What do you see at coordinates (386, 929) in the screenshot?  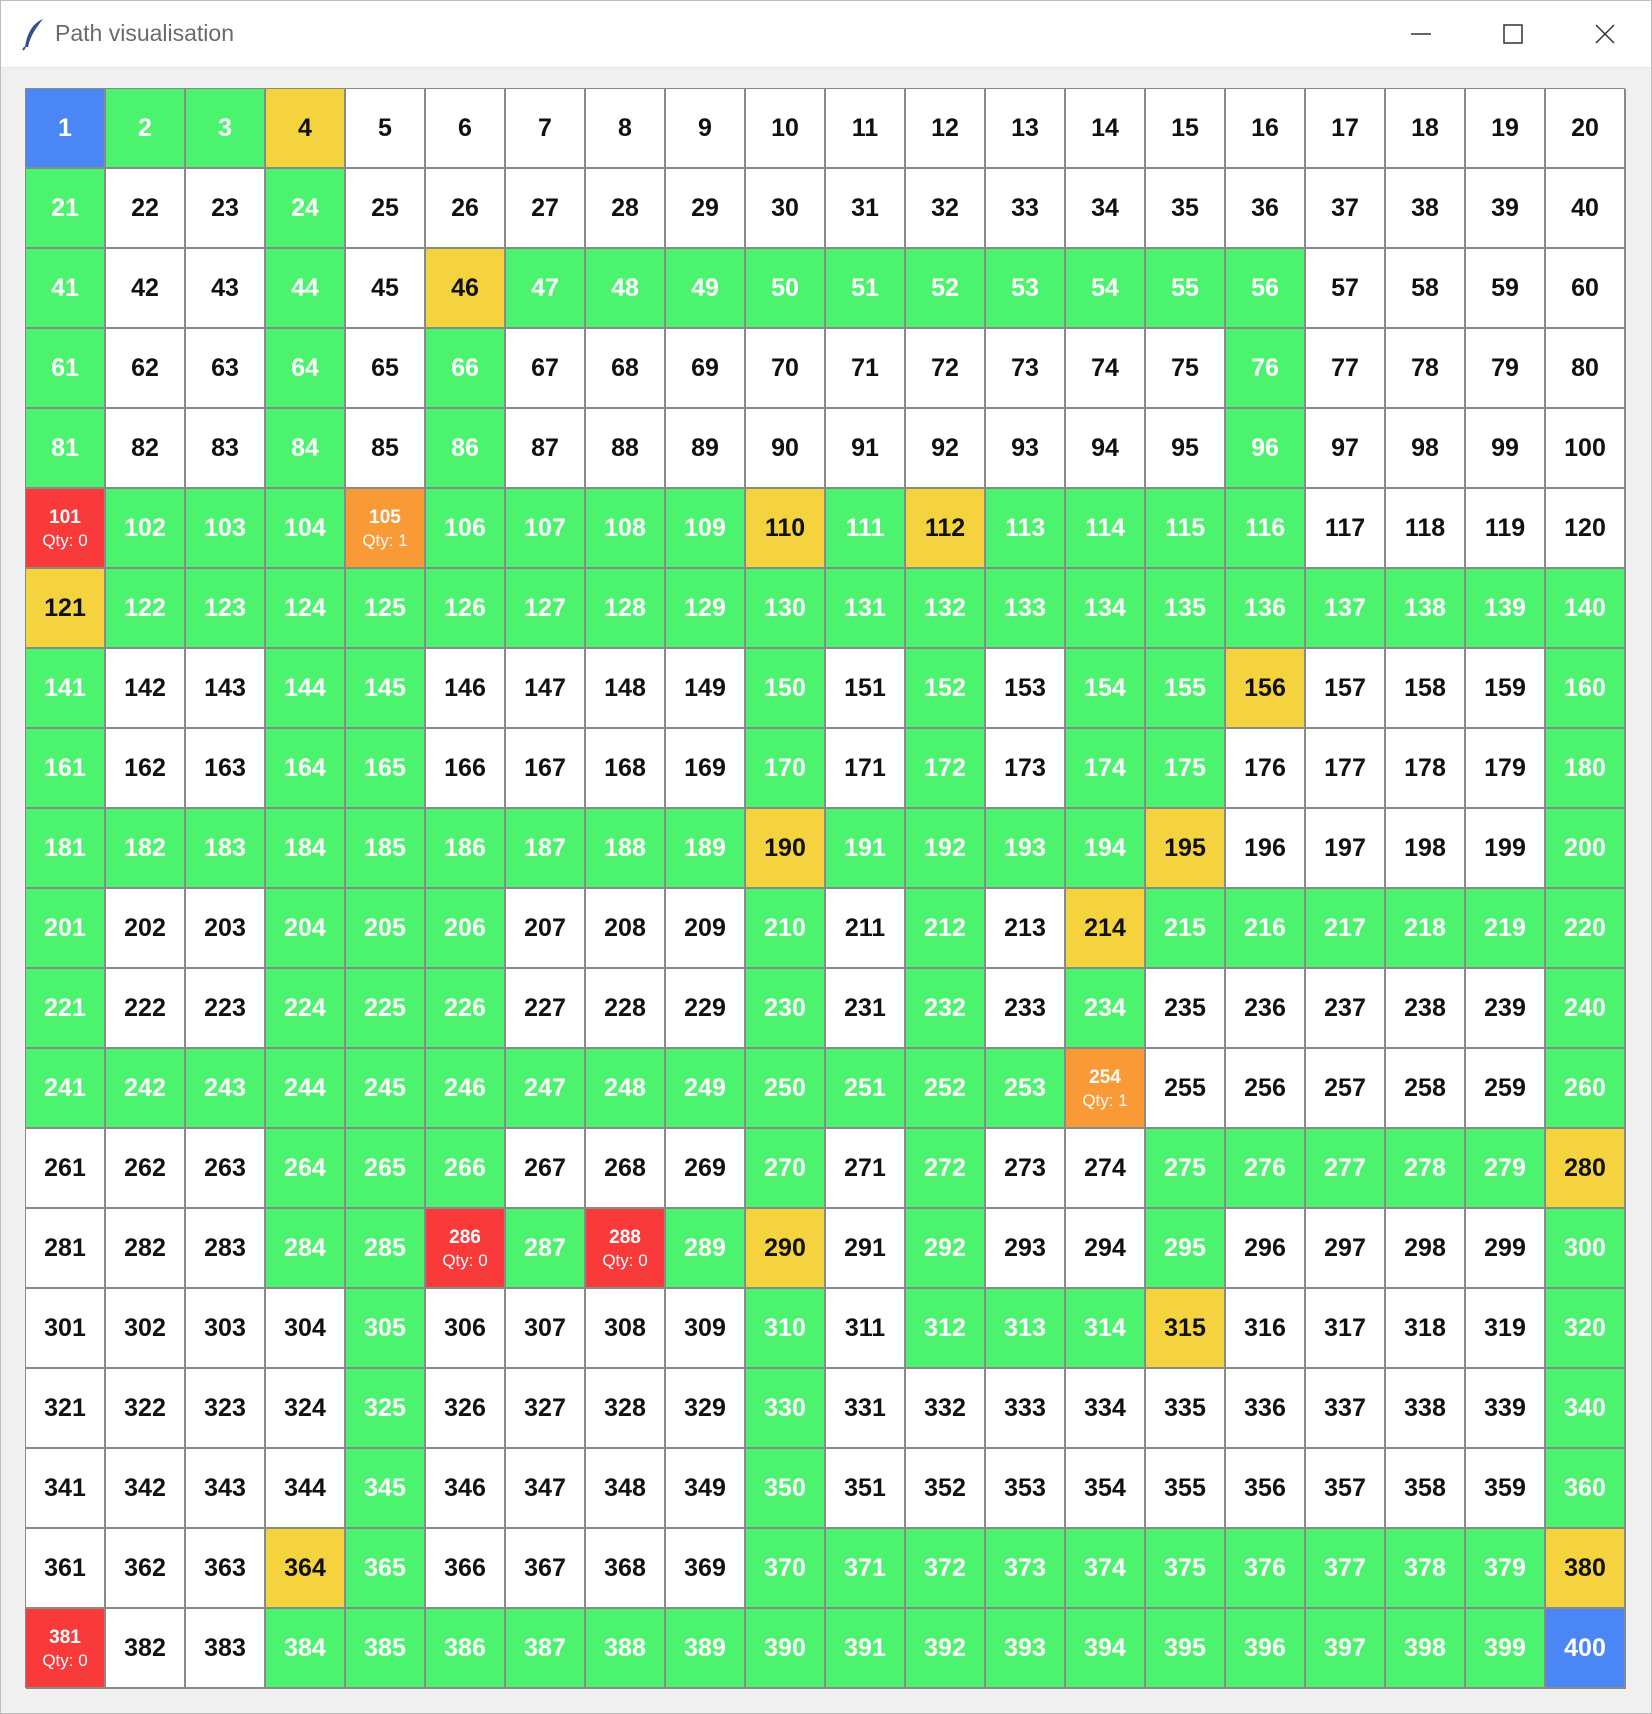 I see `grid-cell-205: 205` at bounding box center [386, 929].